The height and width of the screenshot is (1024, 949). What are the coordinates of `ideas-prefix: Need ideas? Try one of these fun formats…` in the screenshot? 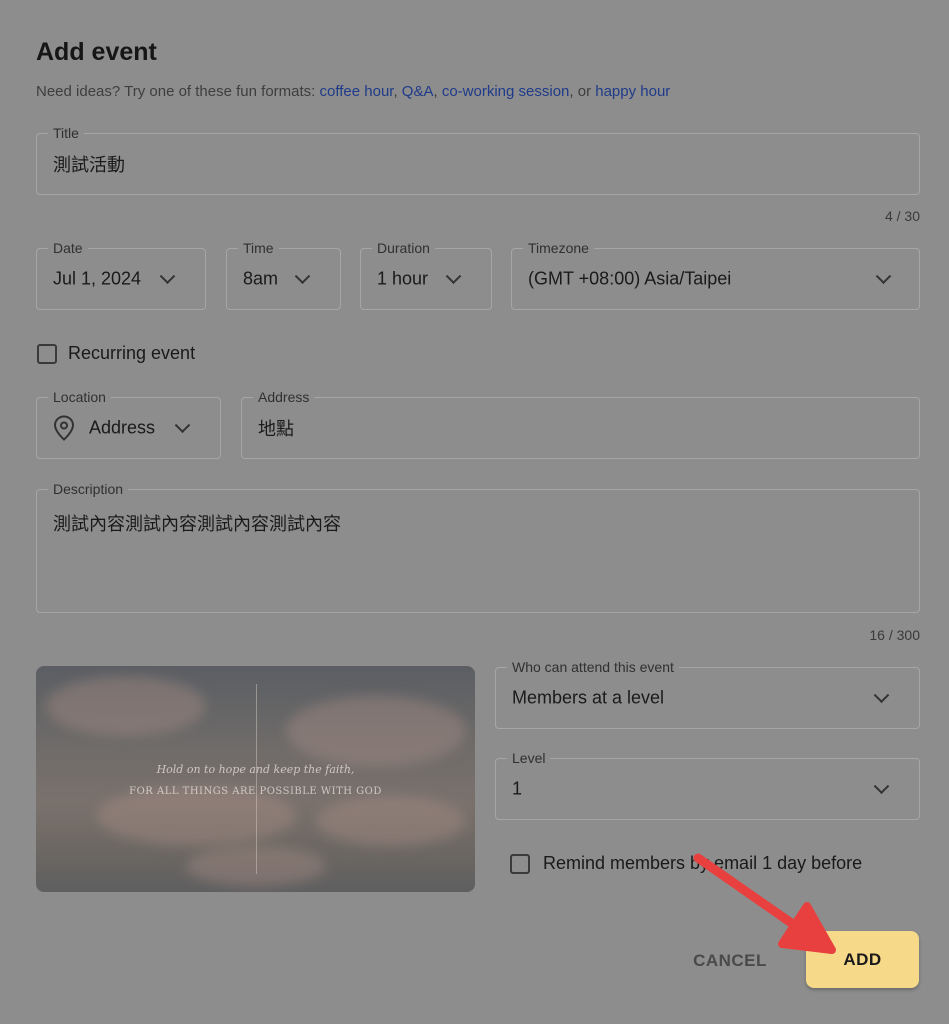 It's located at (178, 91).